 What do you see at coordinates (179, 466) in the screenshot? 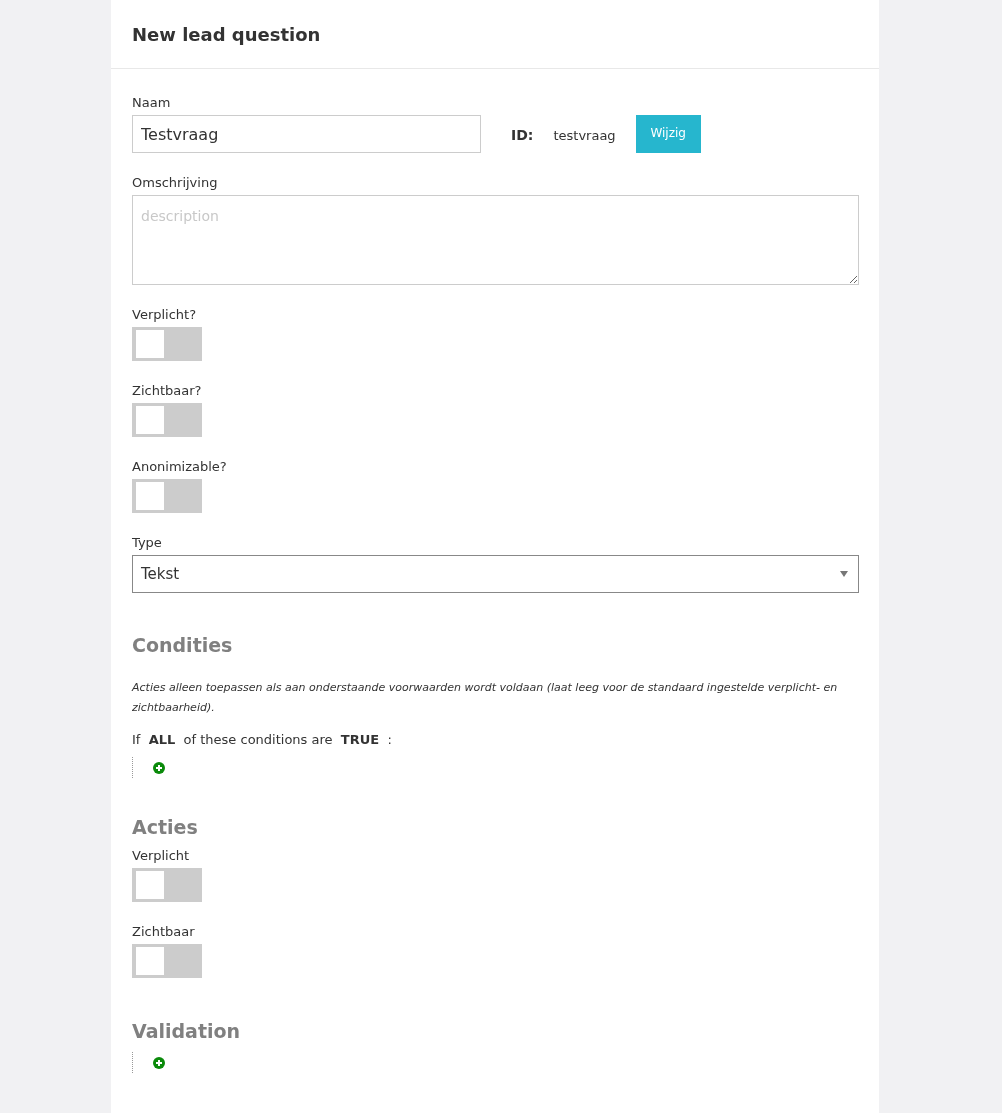
I see `toggle-label: Anonimizable?` at bounding box center [179, 466].